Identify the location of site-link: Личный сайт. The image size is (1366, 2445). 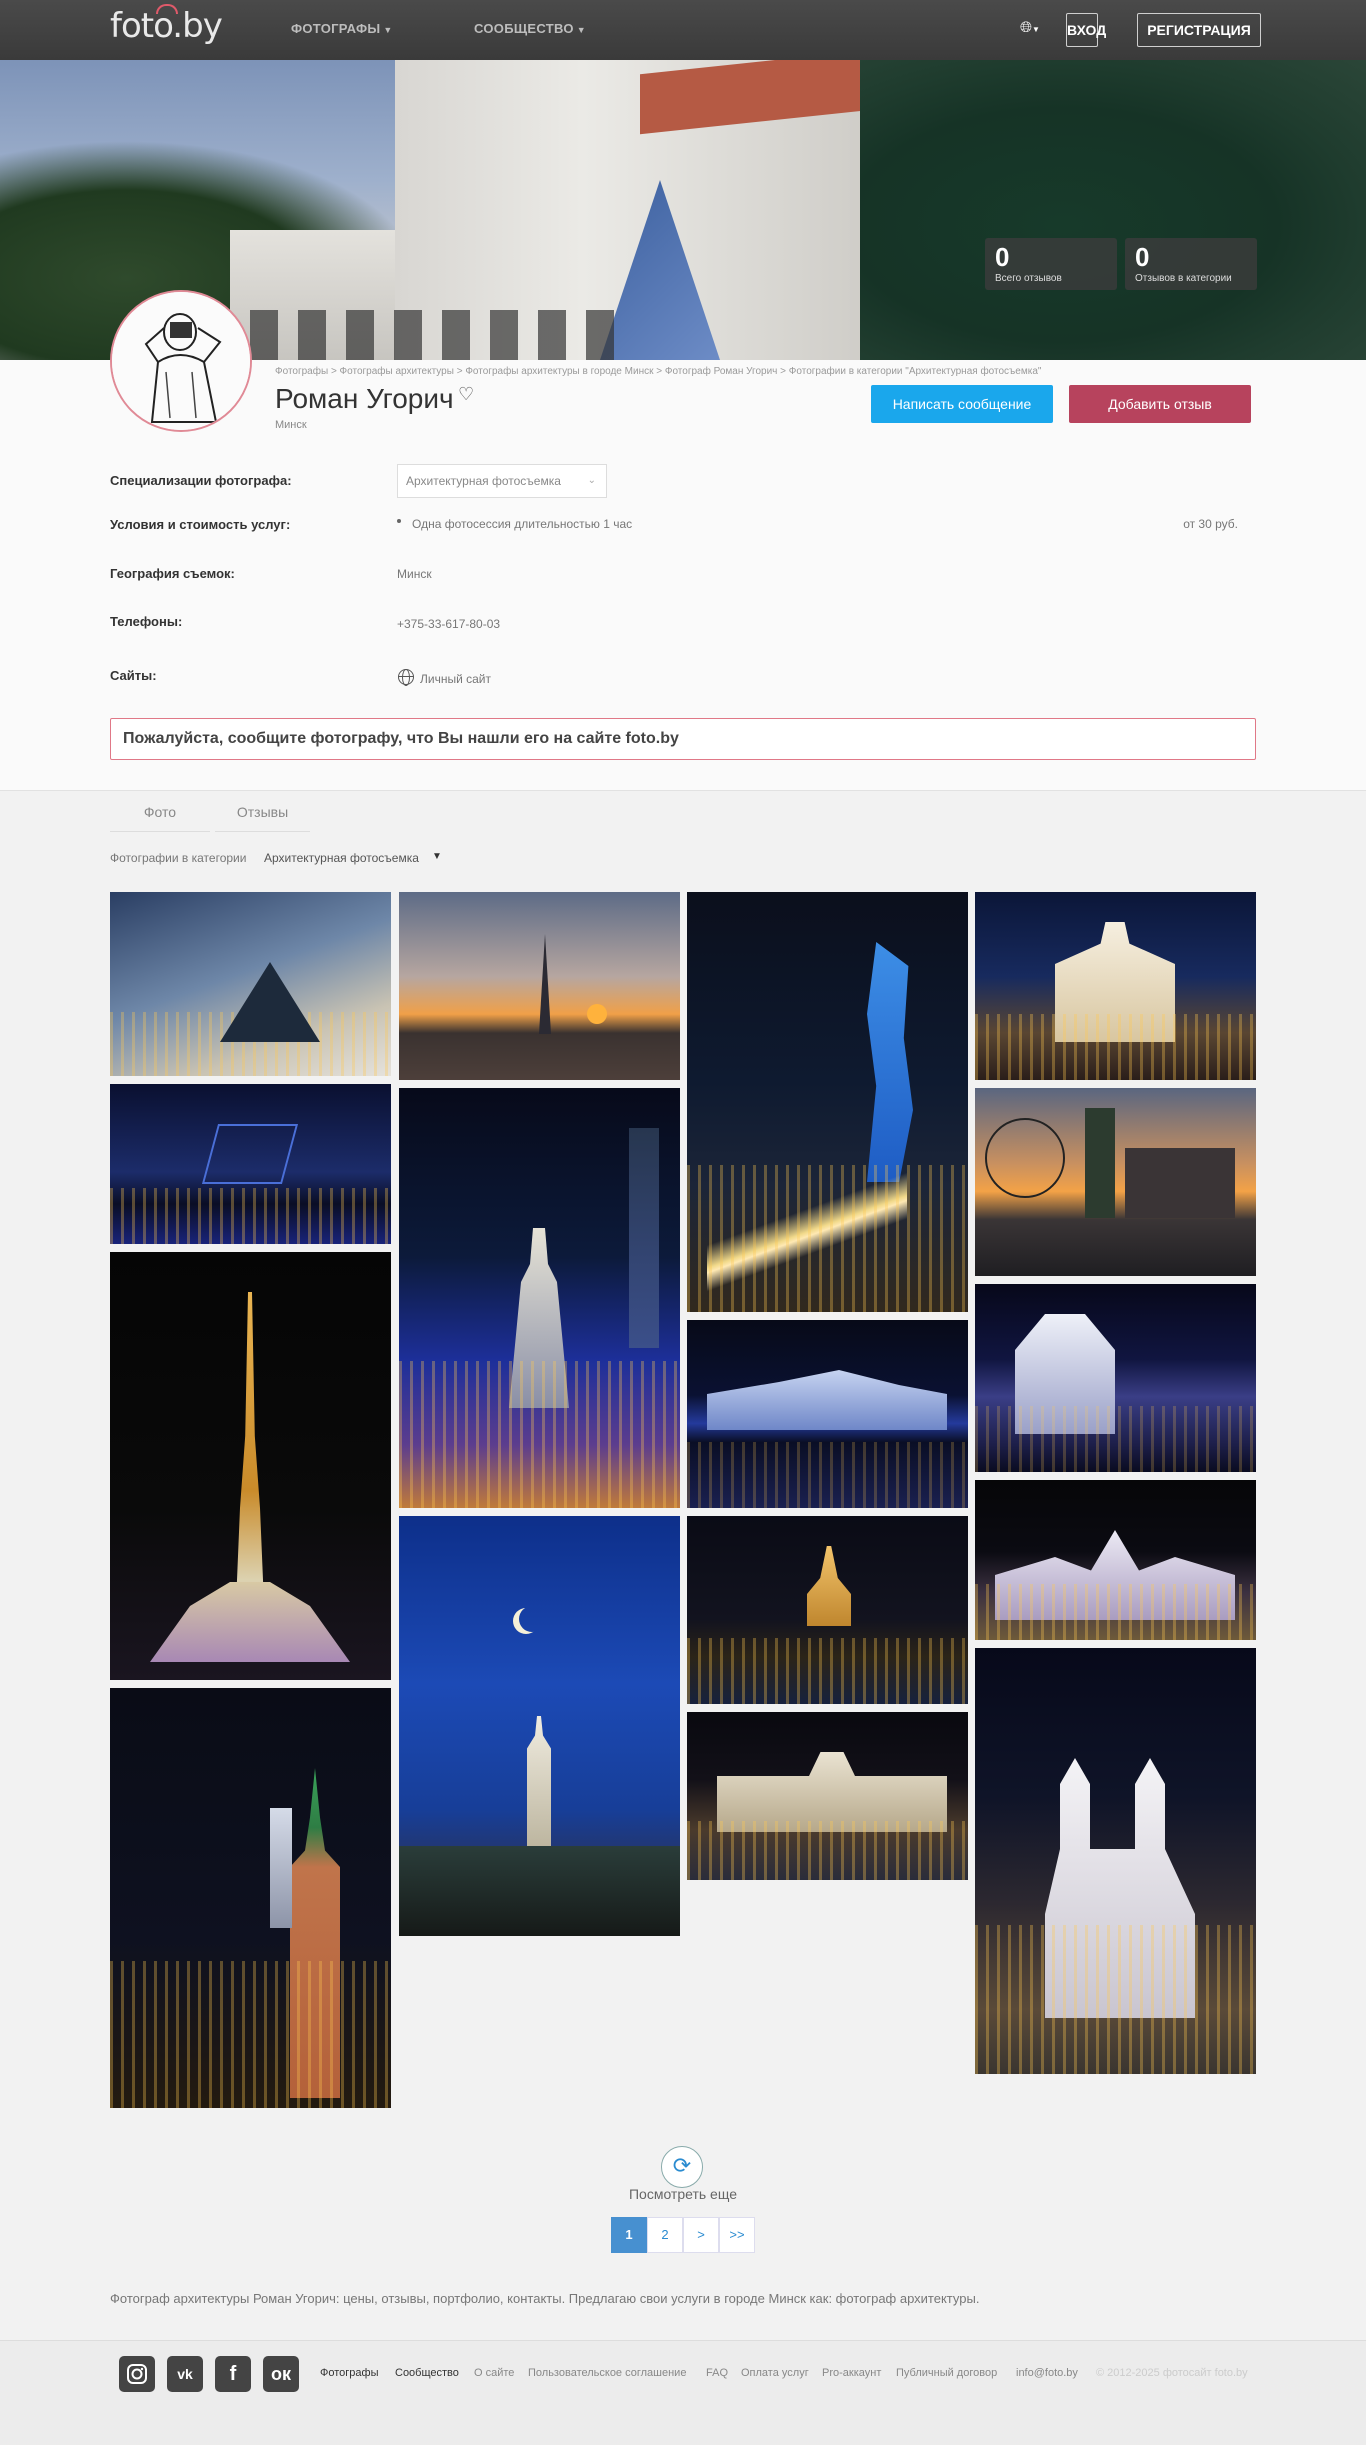
(455, 679).